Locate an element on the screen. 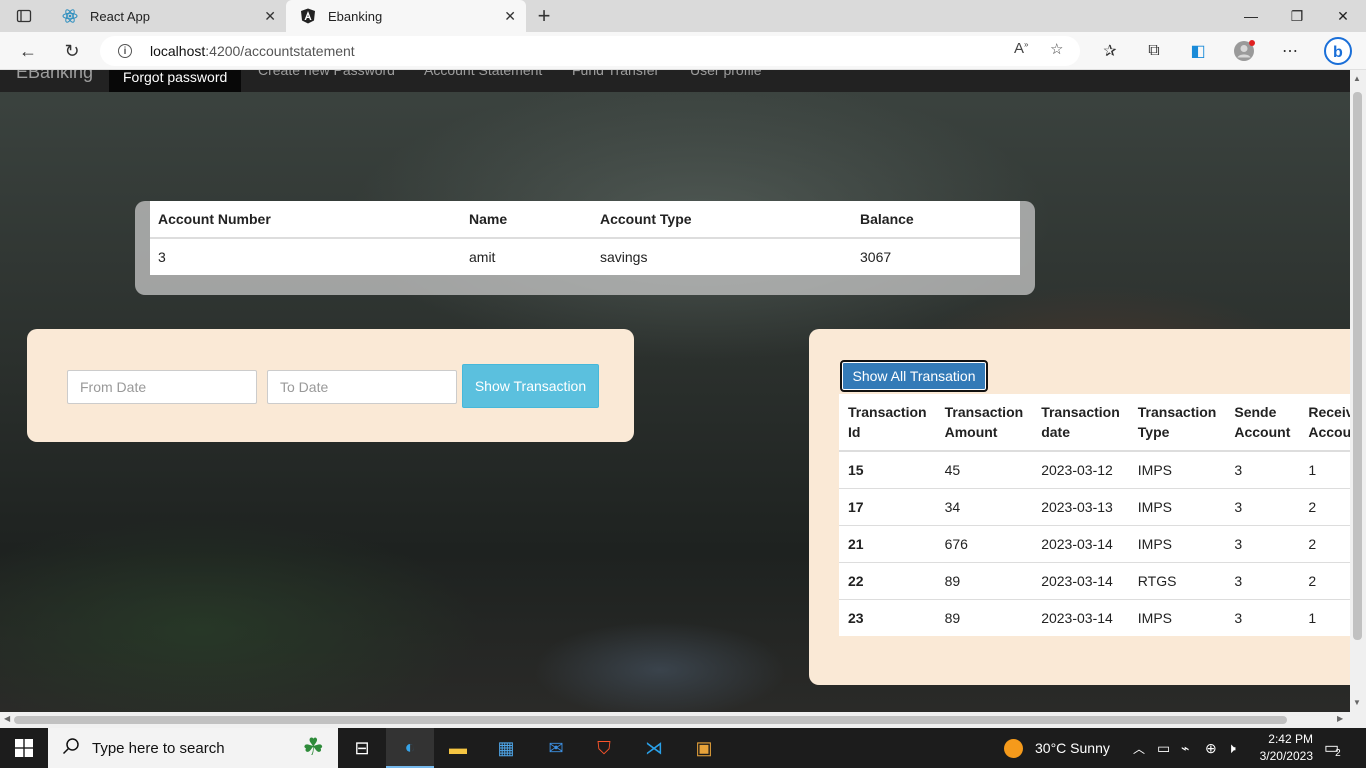 Image resolution: width=1366 pixels, height=768 pixels. column-header: Receive Accoun is located at coordinates (1324, 423).